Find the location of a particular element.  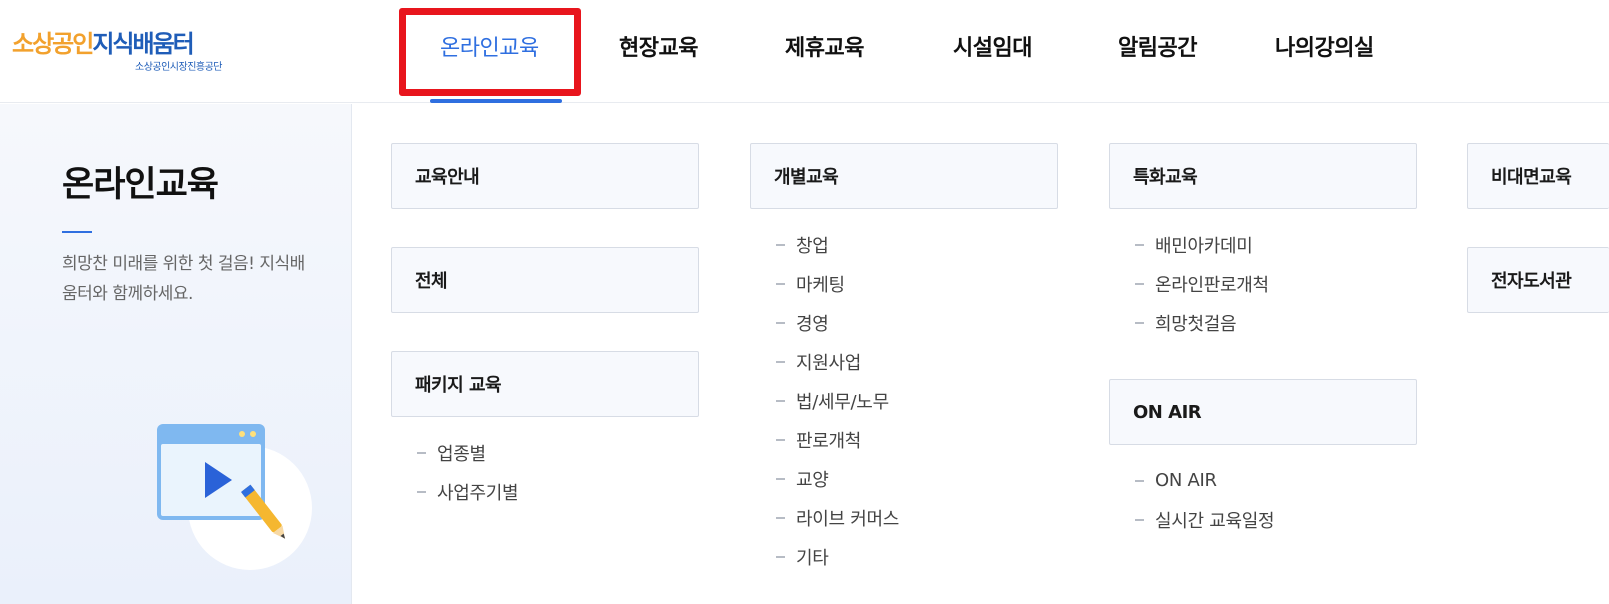

sub-item-label: 온라인판로개척 is located at coordinates (1212, 285).